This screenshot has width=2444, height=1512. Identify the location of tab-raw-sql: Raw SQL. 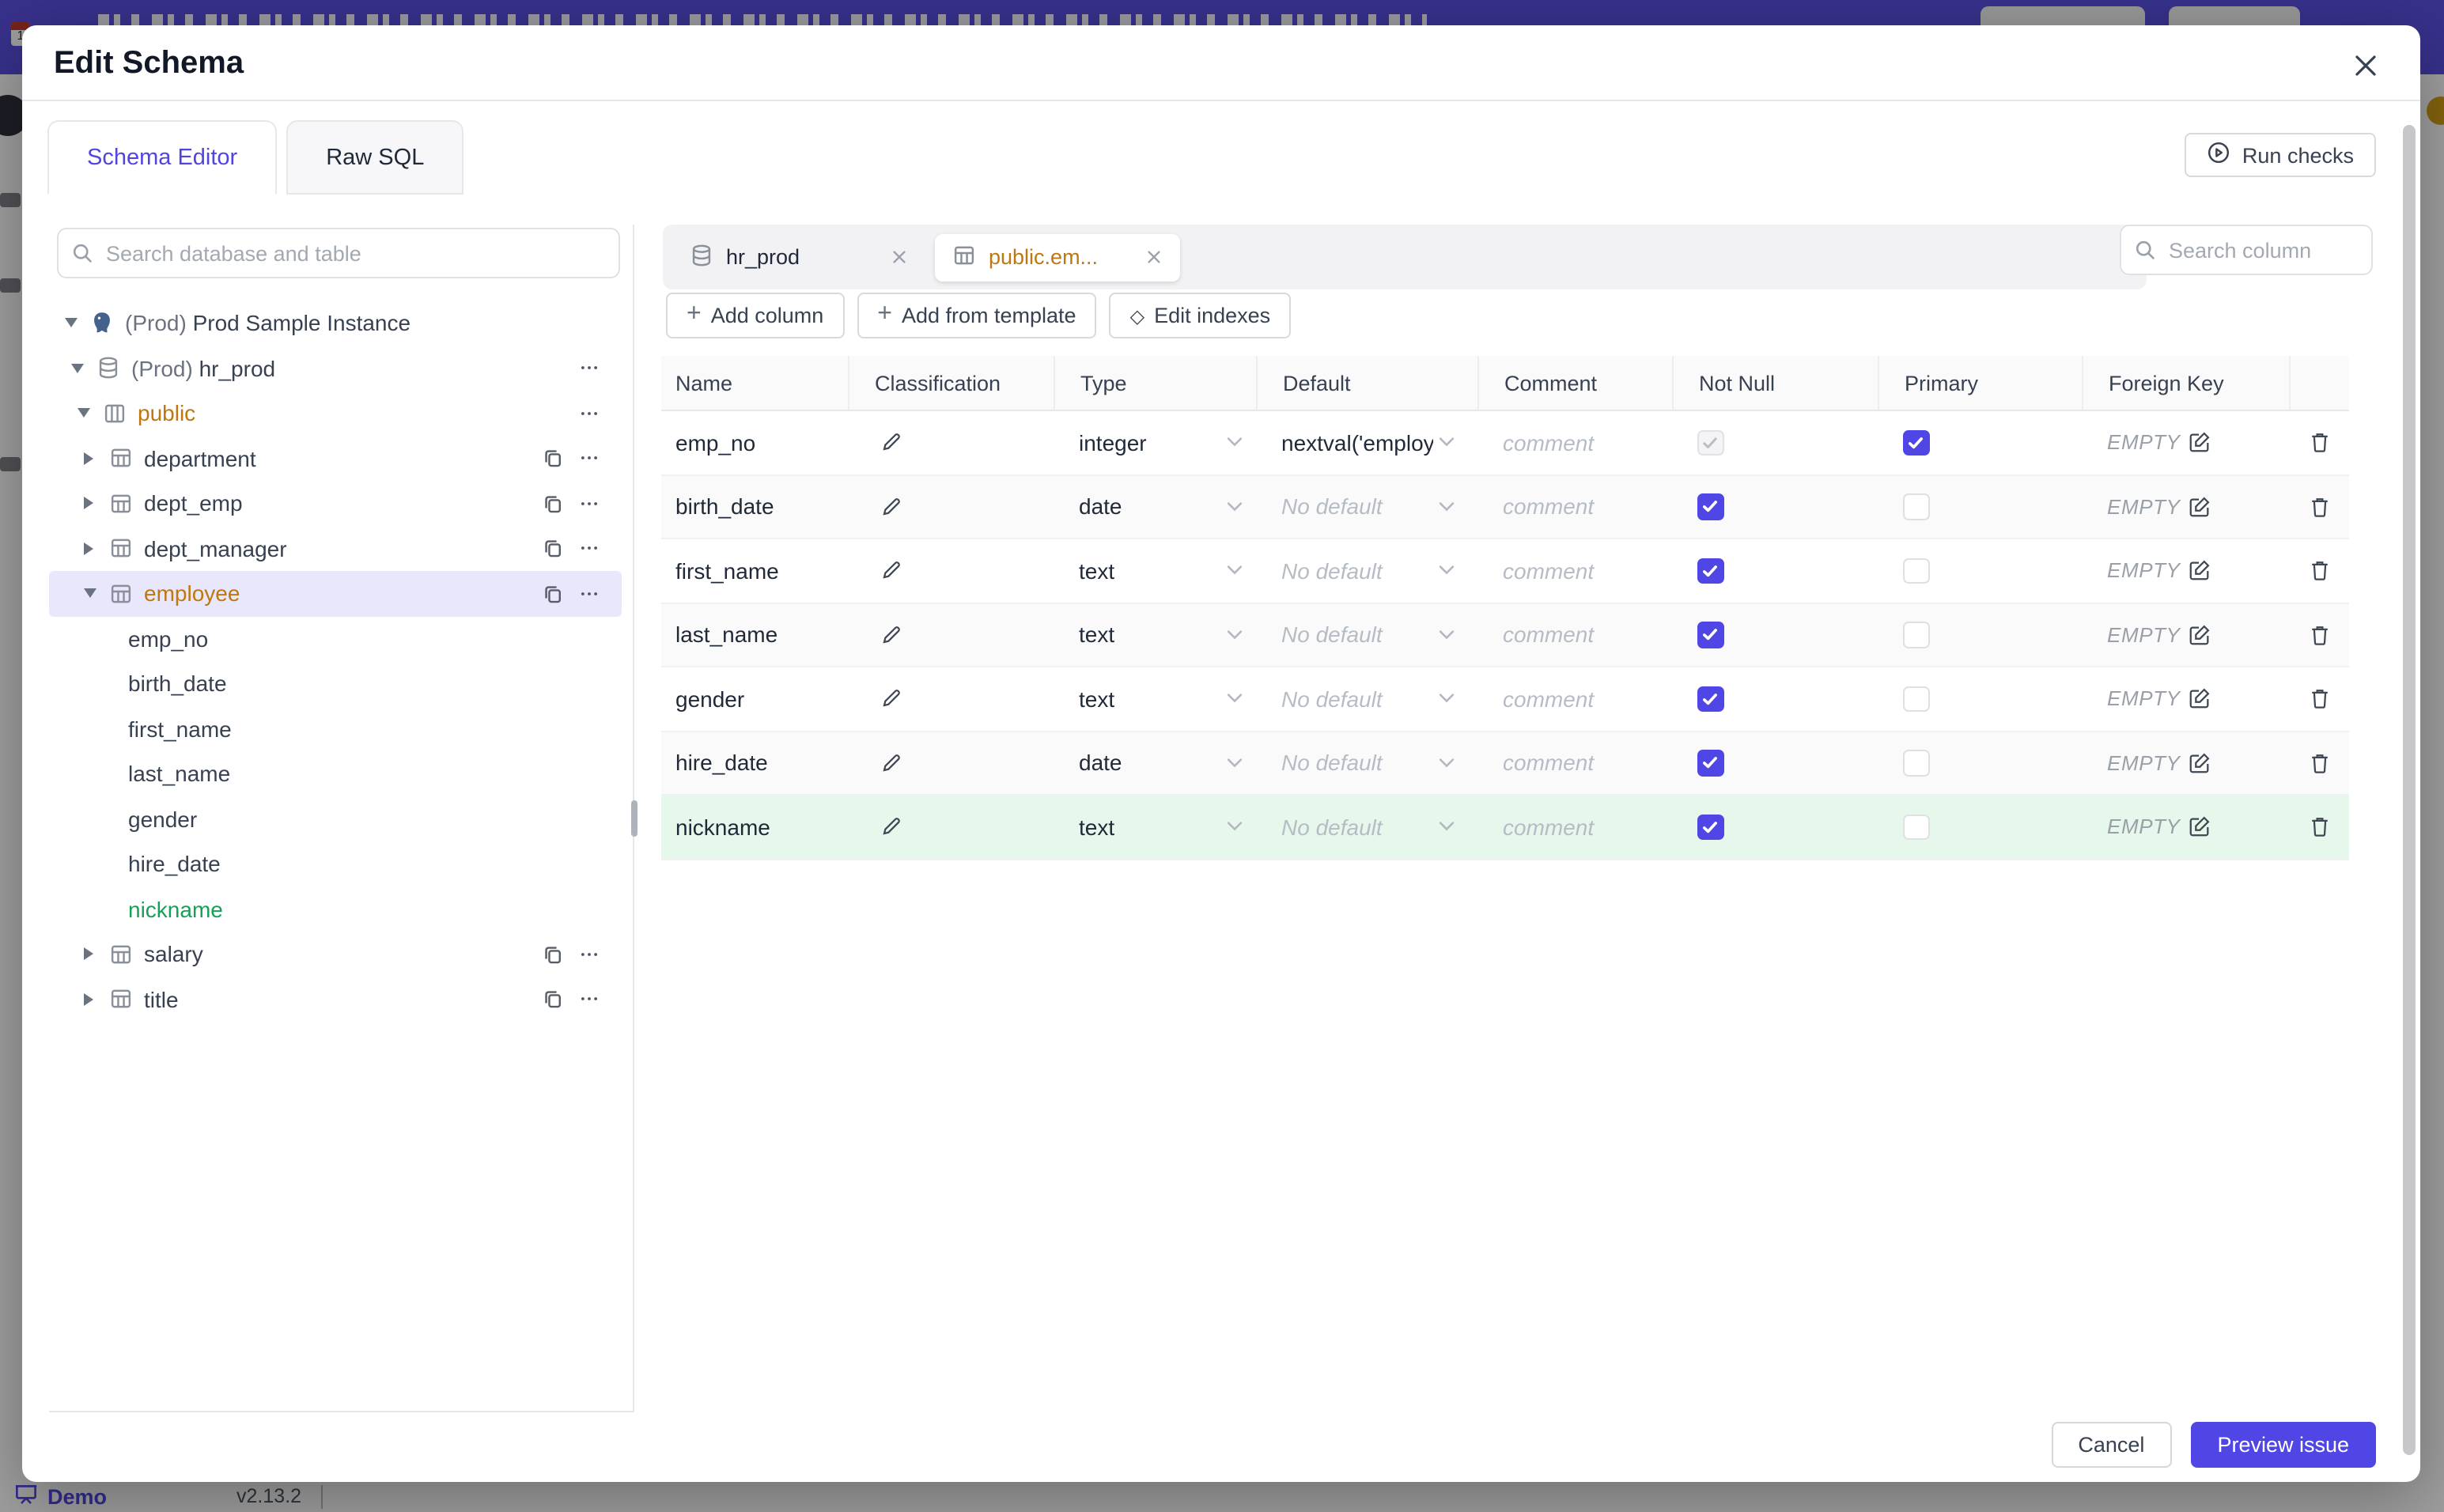
(375, 158).